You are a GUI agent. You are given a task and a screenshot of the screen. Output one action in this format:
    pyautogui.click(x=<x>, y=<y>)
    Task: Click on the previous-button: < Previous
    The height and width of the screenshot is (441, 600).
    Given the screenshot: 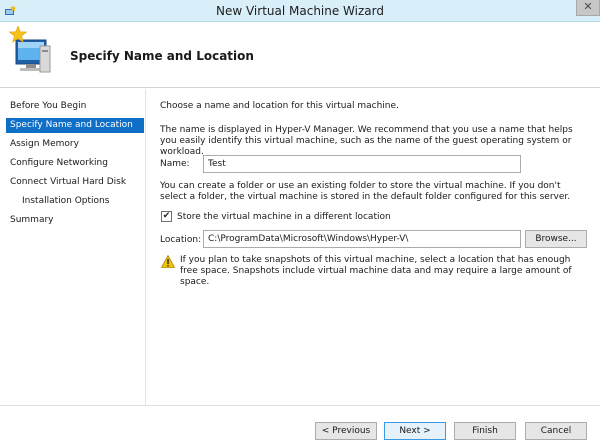 What is the action you would take?
    pyautogui.click(x=346, y=431)
    